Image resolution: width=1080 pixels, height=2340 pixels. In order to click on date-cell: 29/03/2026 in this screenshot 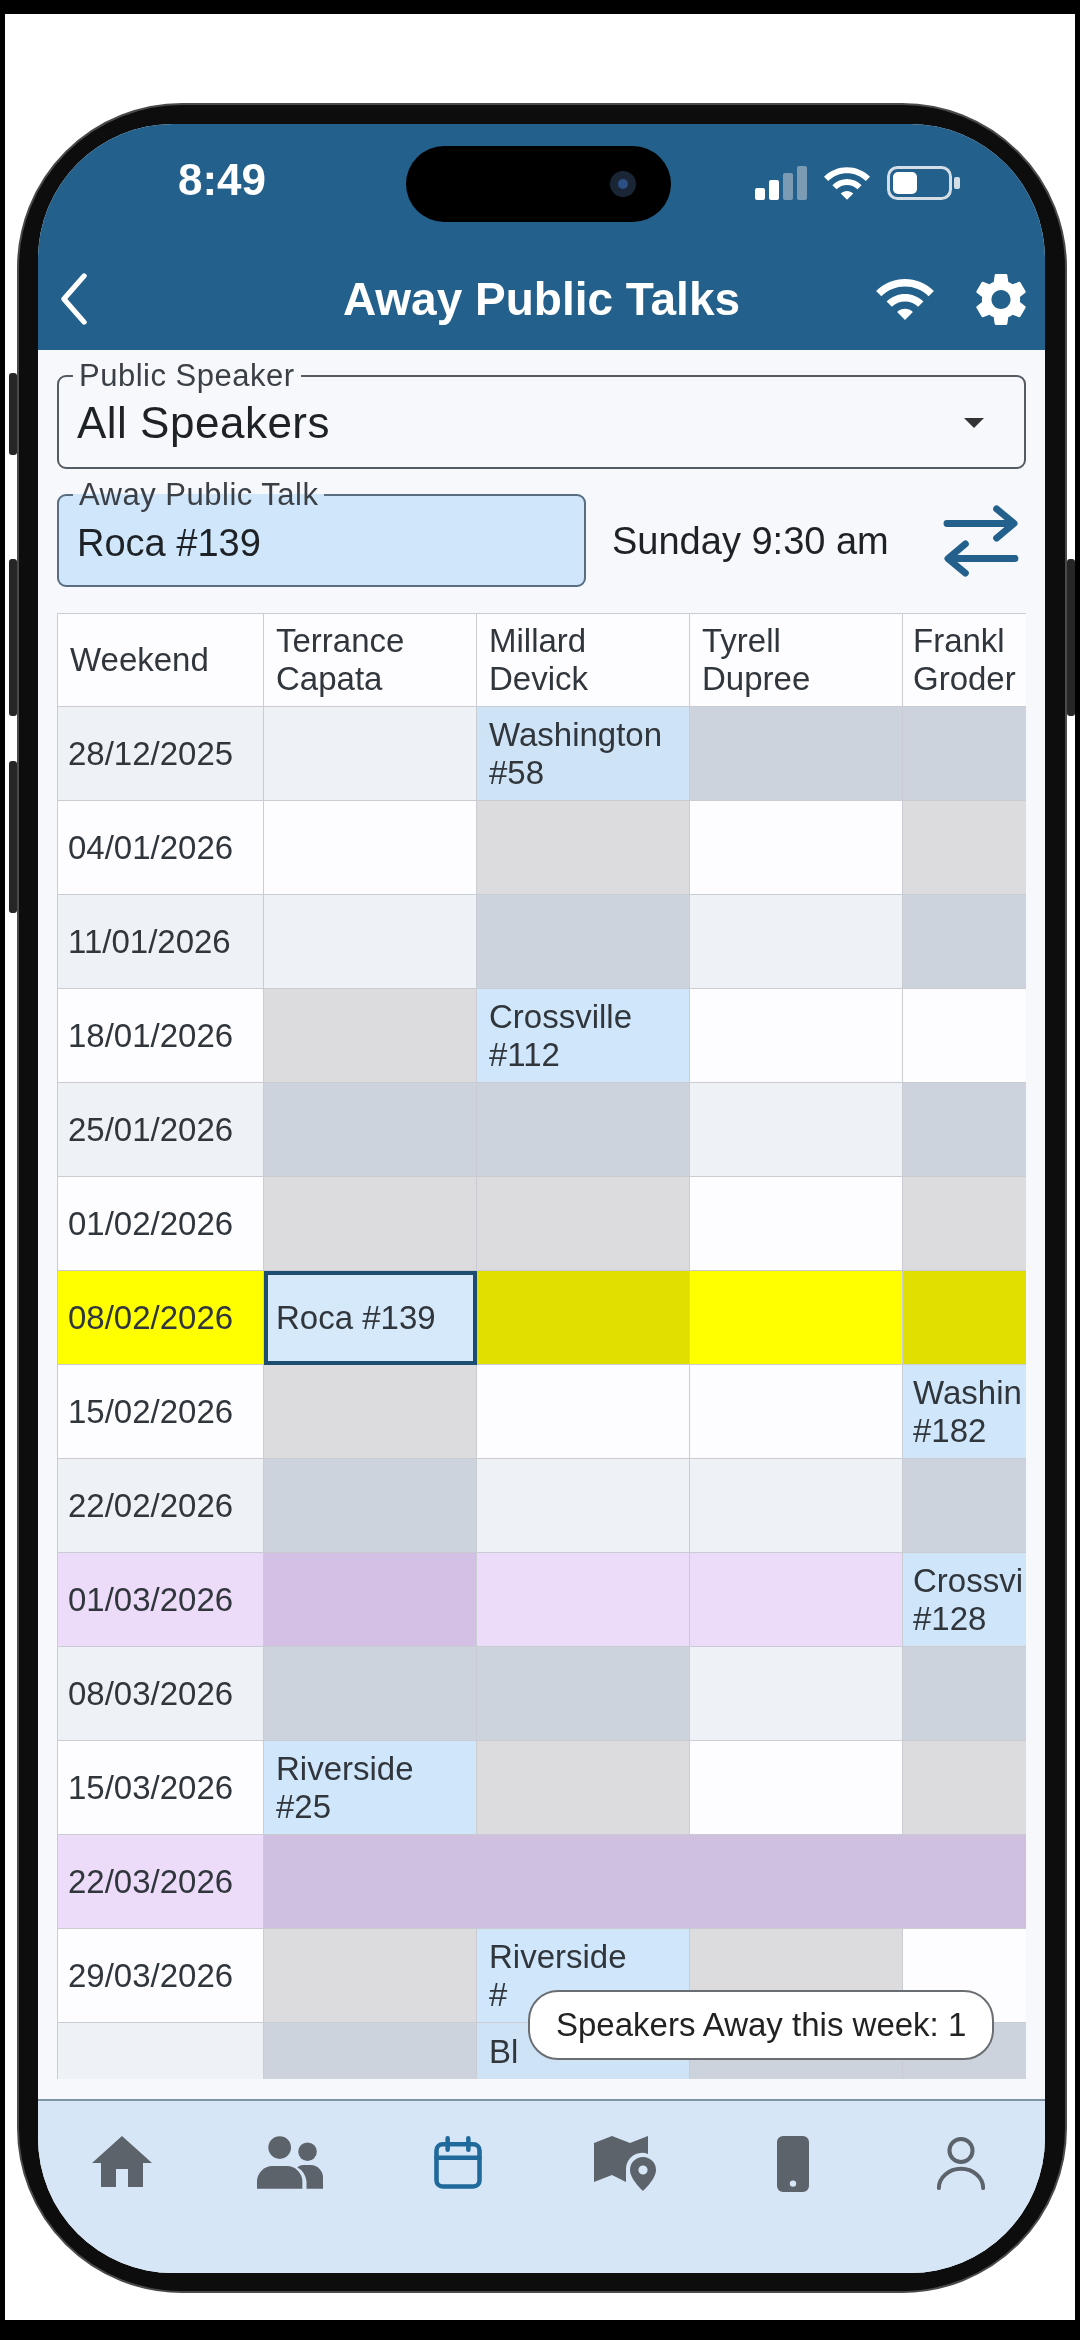, I will do `click(161, 1976)`.